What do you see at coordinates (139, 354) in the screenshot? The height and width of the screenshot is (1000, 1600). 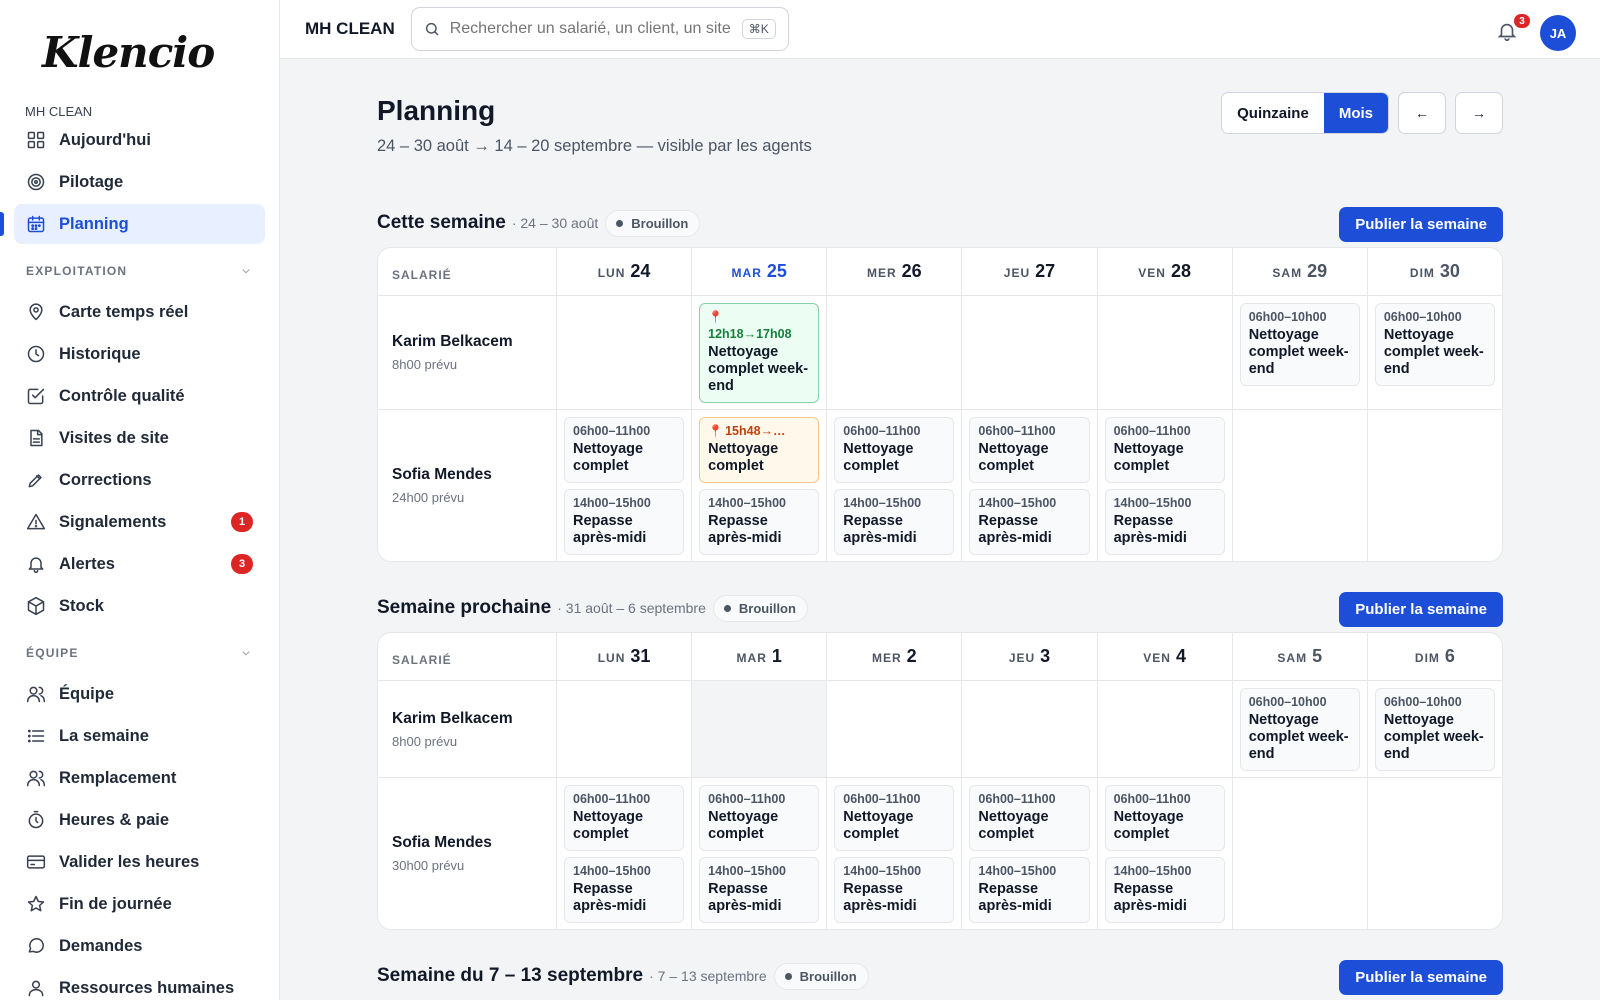 I see `sidebar-item-historique: Historique` at bounding box center [139, 354].